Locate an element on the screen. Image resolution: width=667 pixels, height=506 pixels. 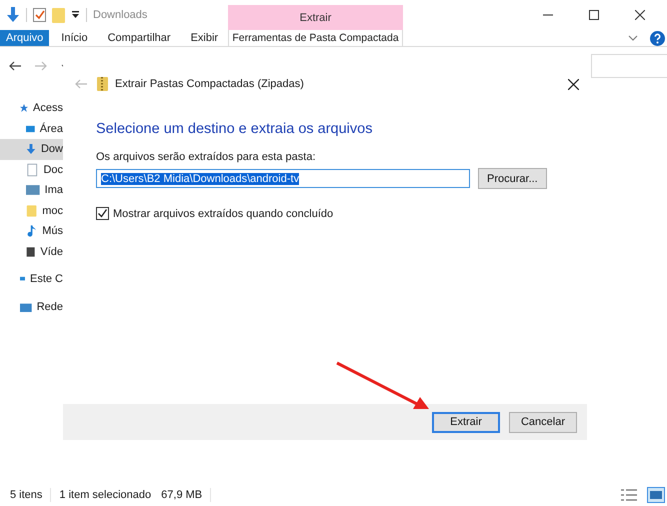
properties-icon is located at coordinates (39, 15).